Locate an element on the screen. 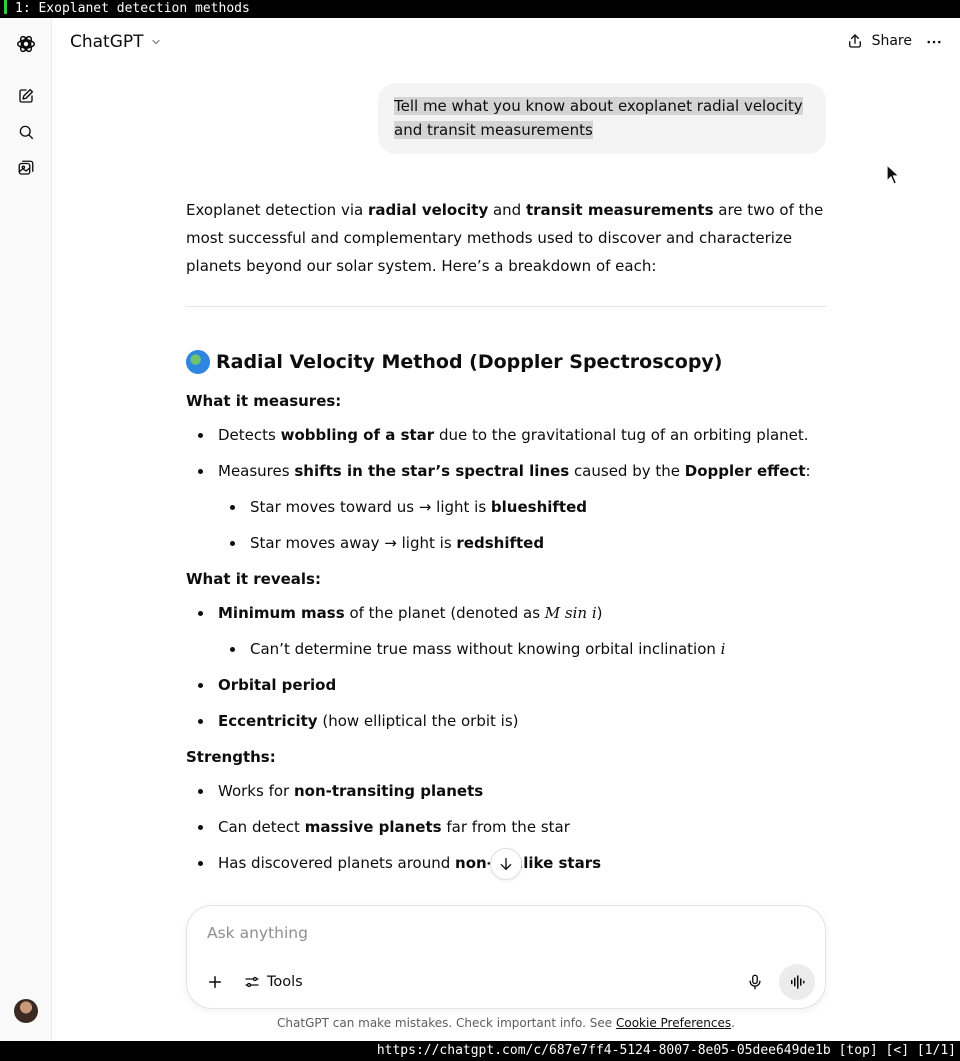  sliders-icon is located at coordinates (252, 982).